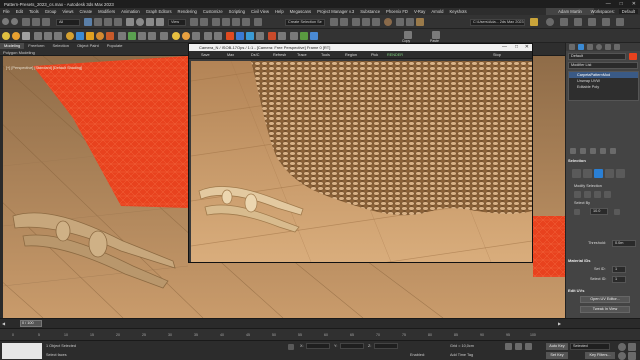 This screenshot has width=640, height=360. Describe the element at coordinates (461, 355) in the screenshot. I see `add-time-tag-button: Add Time Tag` at that location.